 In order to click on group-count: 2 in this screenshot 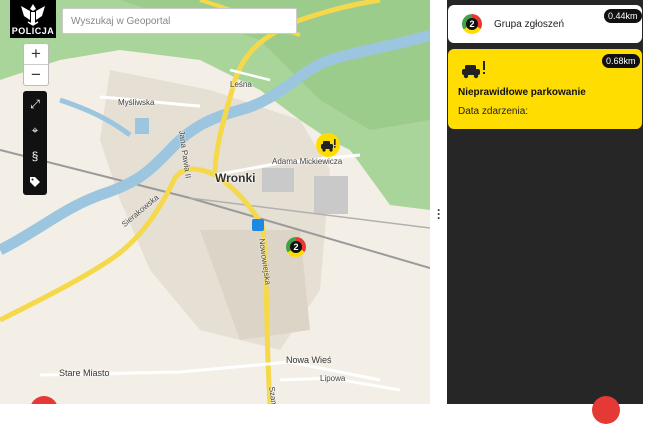, I will do `click(472, 24)`.